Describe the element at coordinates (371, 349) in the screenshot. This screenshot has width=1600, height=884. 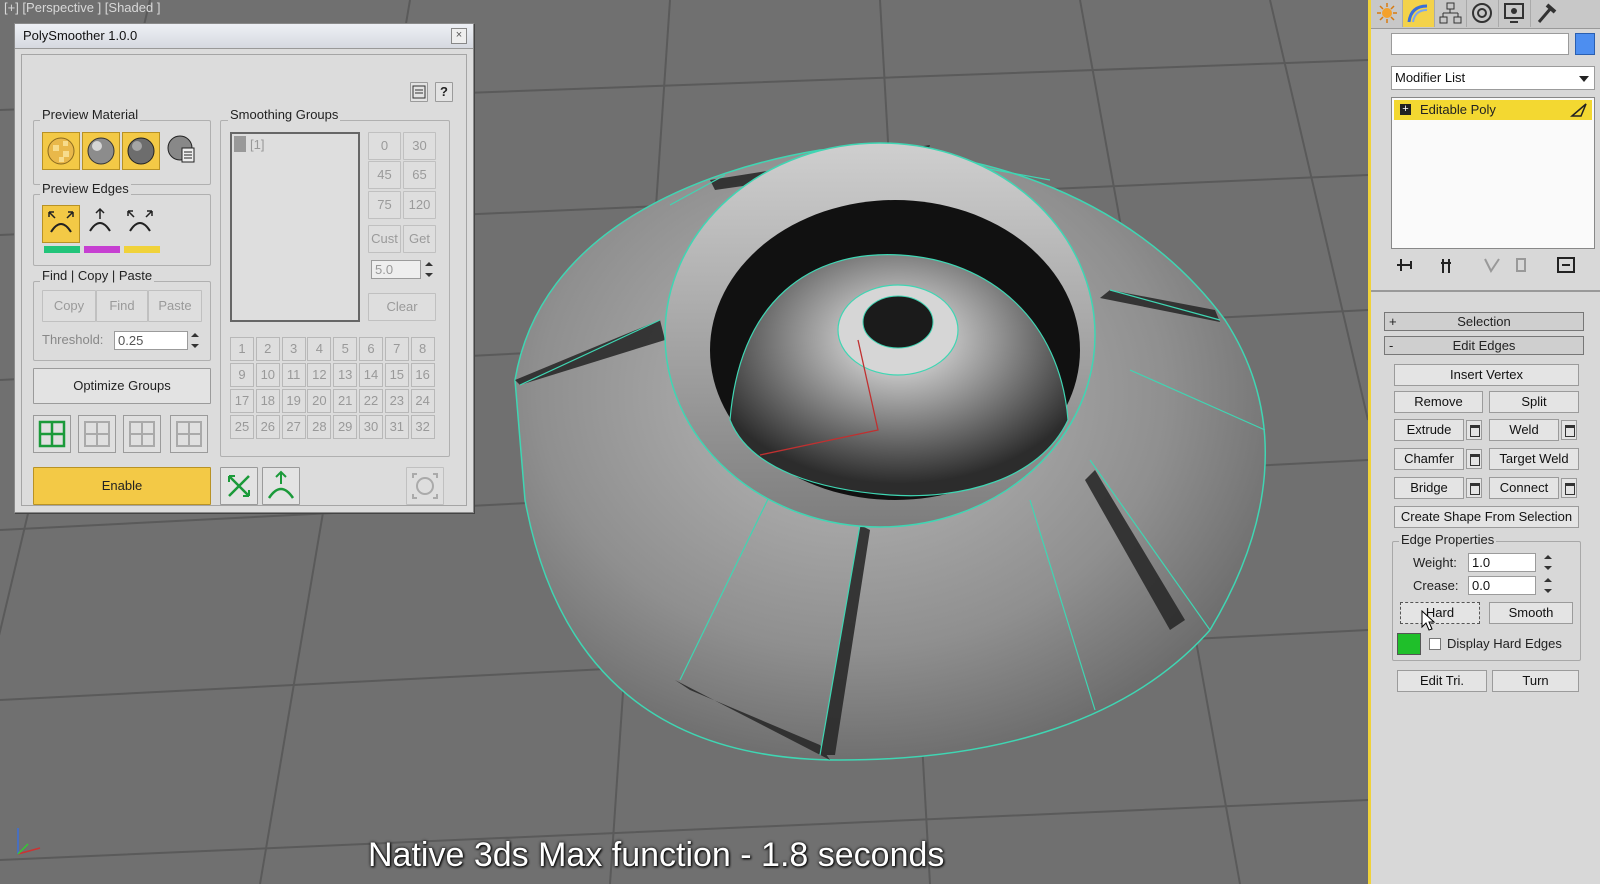
I see `smoothing-group-button: 6` at that location.